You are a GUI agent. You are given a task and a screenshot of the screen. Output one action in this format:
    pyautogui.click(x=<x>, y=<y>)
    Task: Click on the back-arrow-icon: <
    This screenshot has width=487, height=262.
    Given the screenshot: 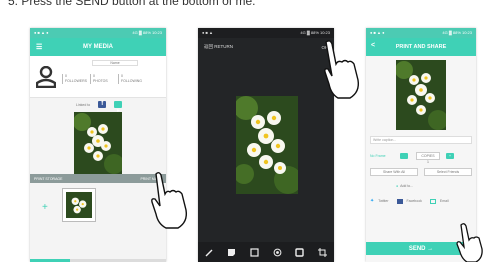 What is the action you would take?
    pyautogui.click(x=373, y=45)
    